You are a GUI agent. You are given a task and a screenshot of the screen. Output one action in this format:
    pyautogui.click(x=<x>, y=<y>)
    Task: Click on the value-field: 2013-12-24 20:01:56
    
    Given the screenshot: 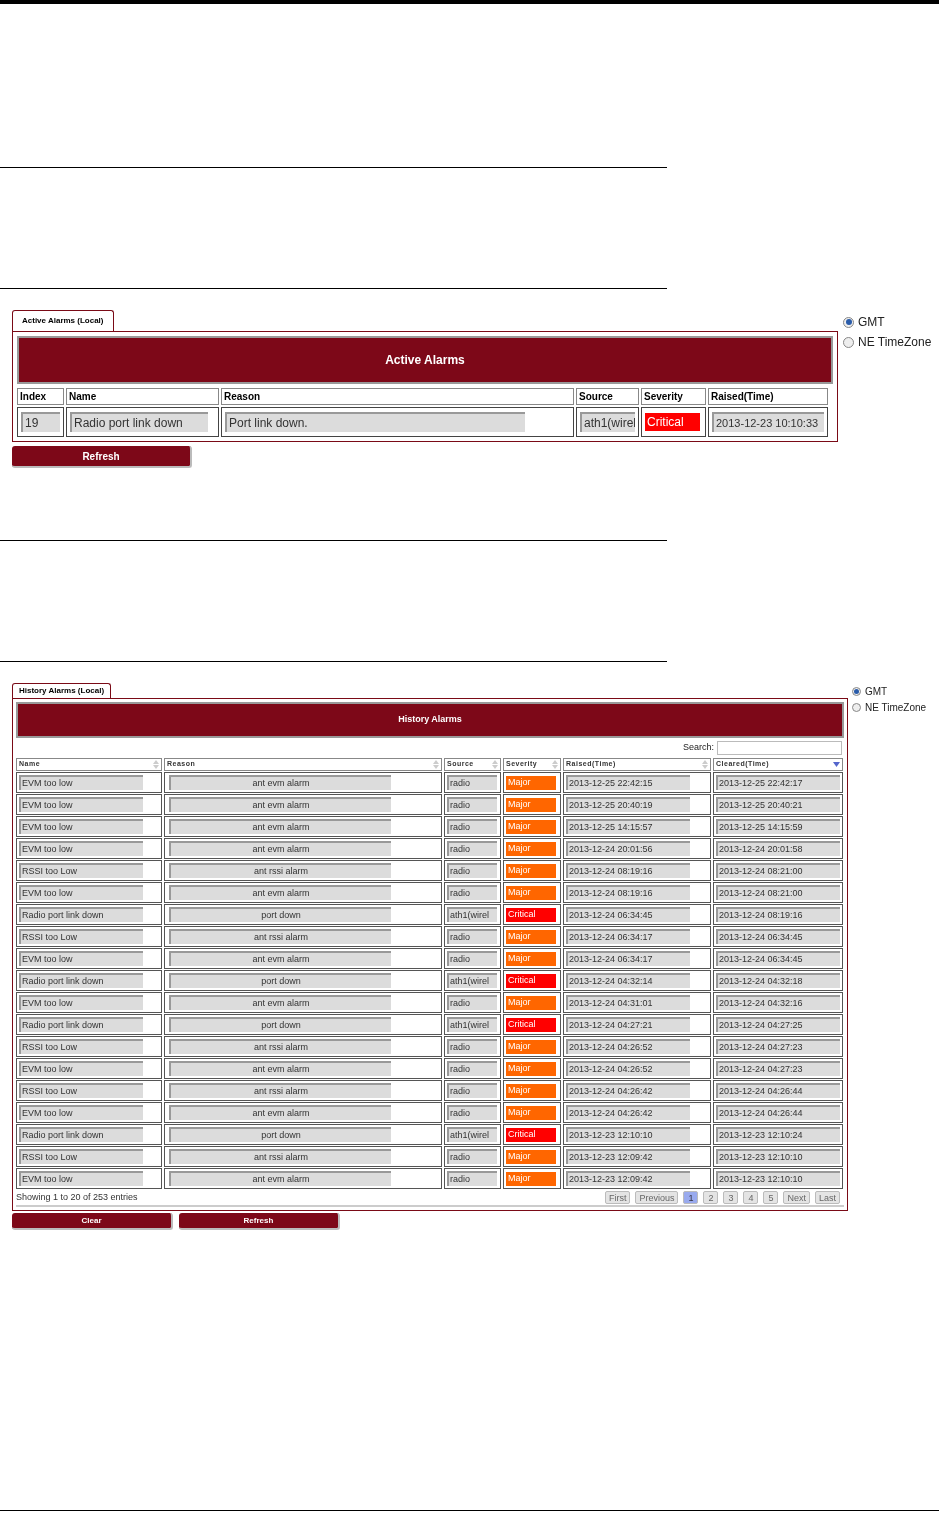 What is the action you would take?
    pyautogui.click(x=628, y=848)
    